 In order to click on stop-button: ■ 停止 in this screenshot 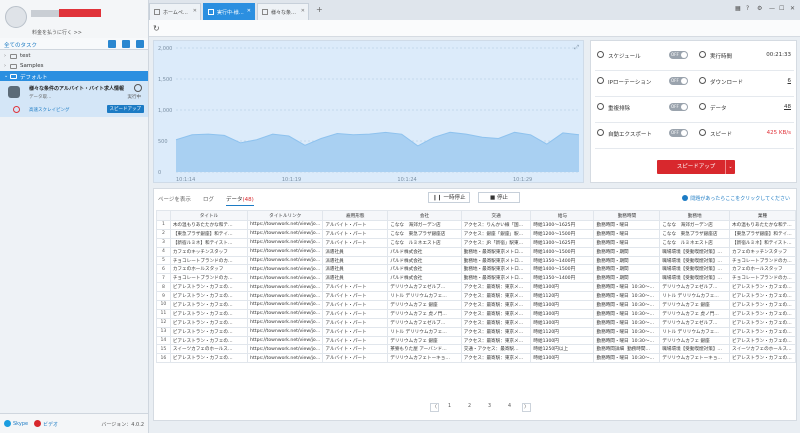, I will do `click(499, 197)`.